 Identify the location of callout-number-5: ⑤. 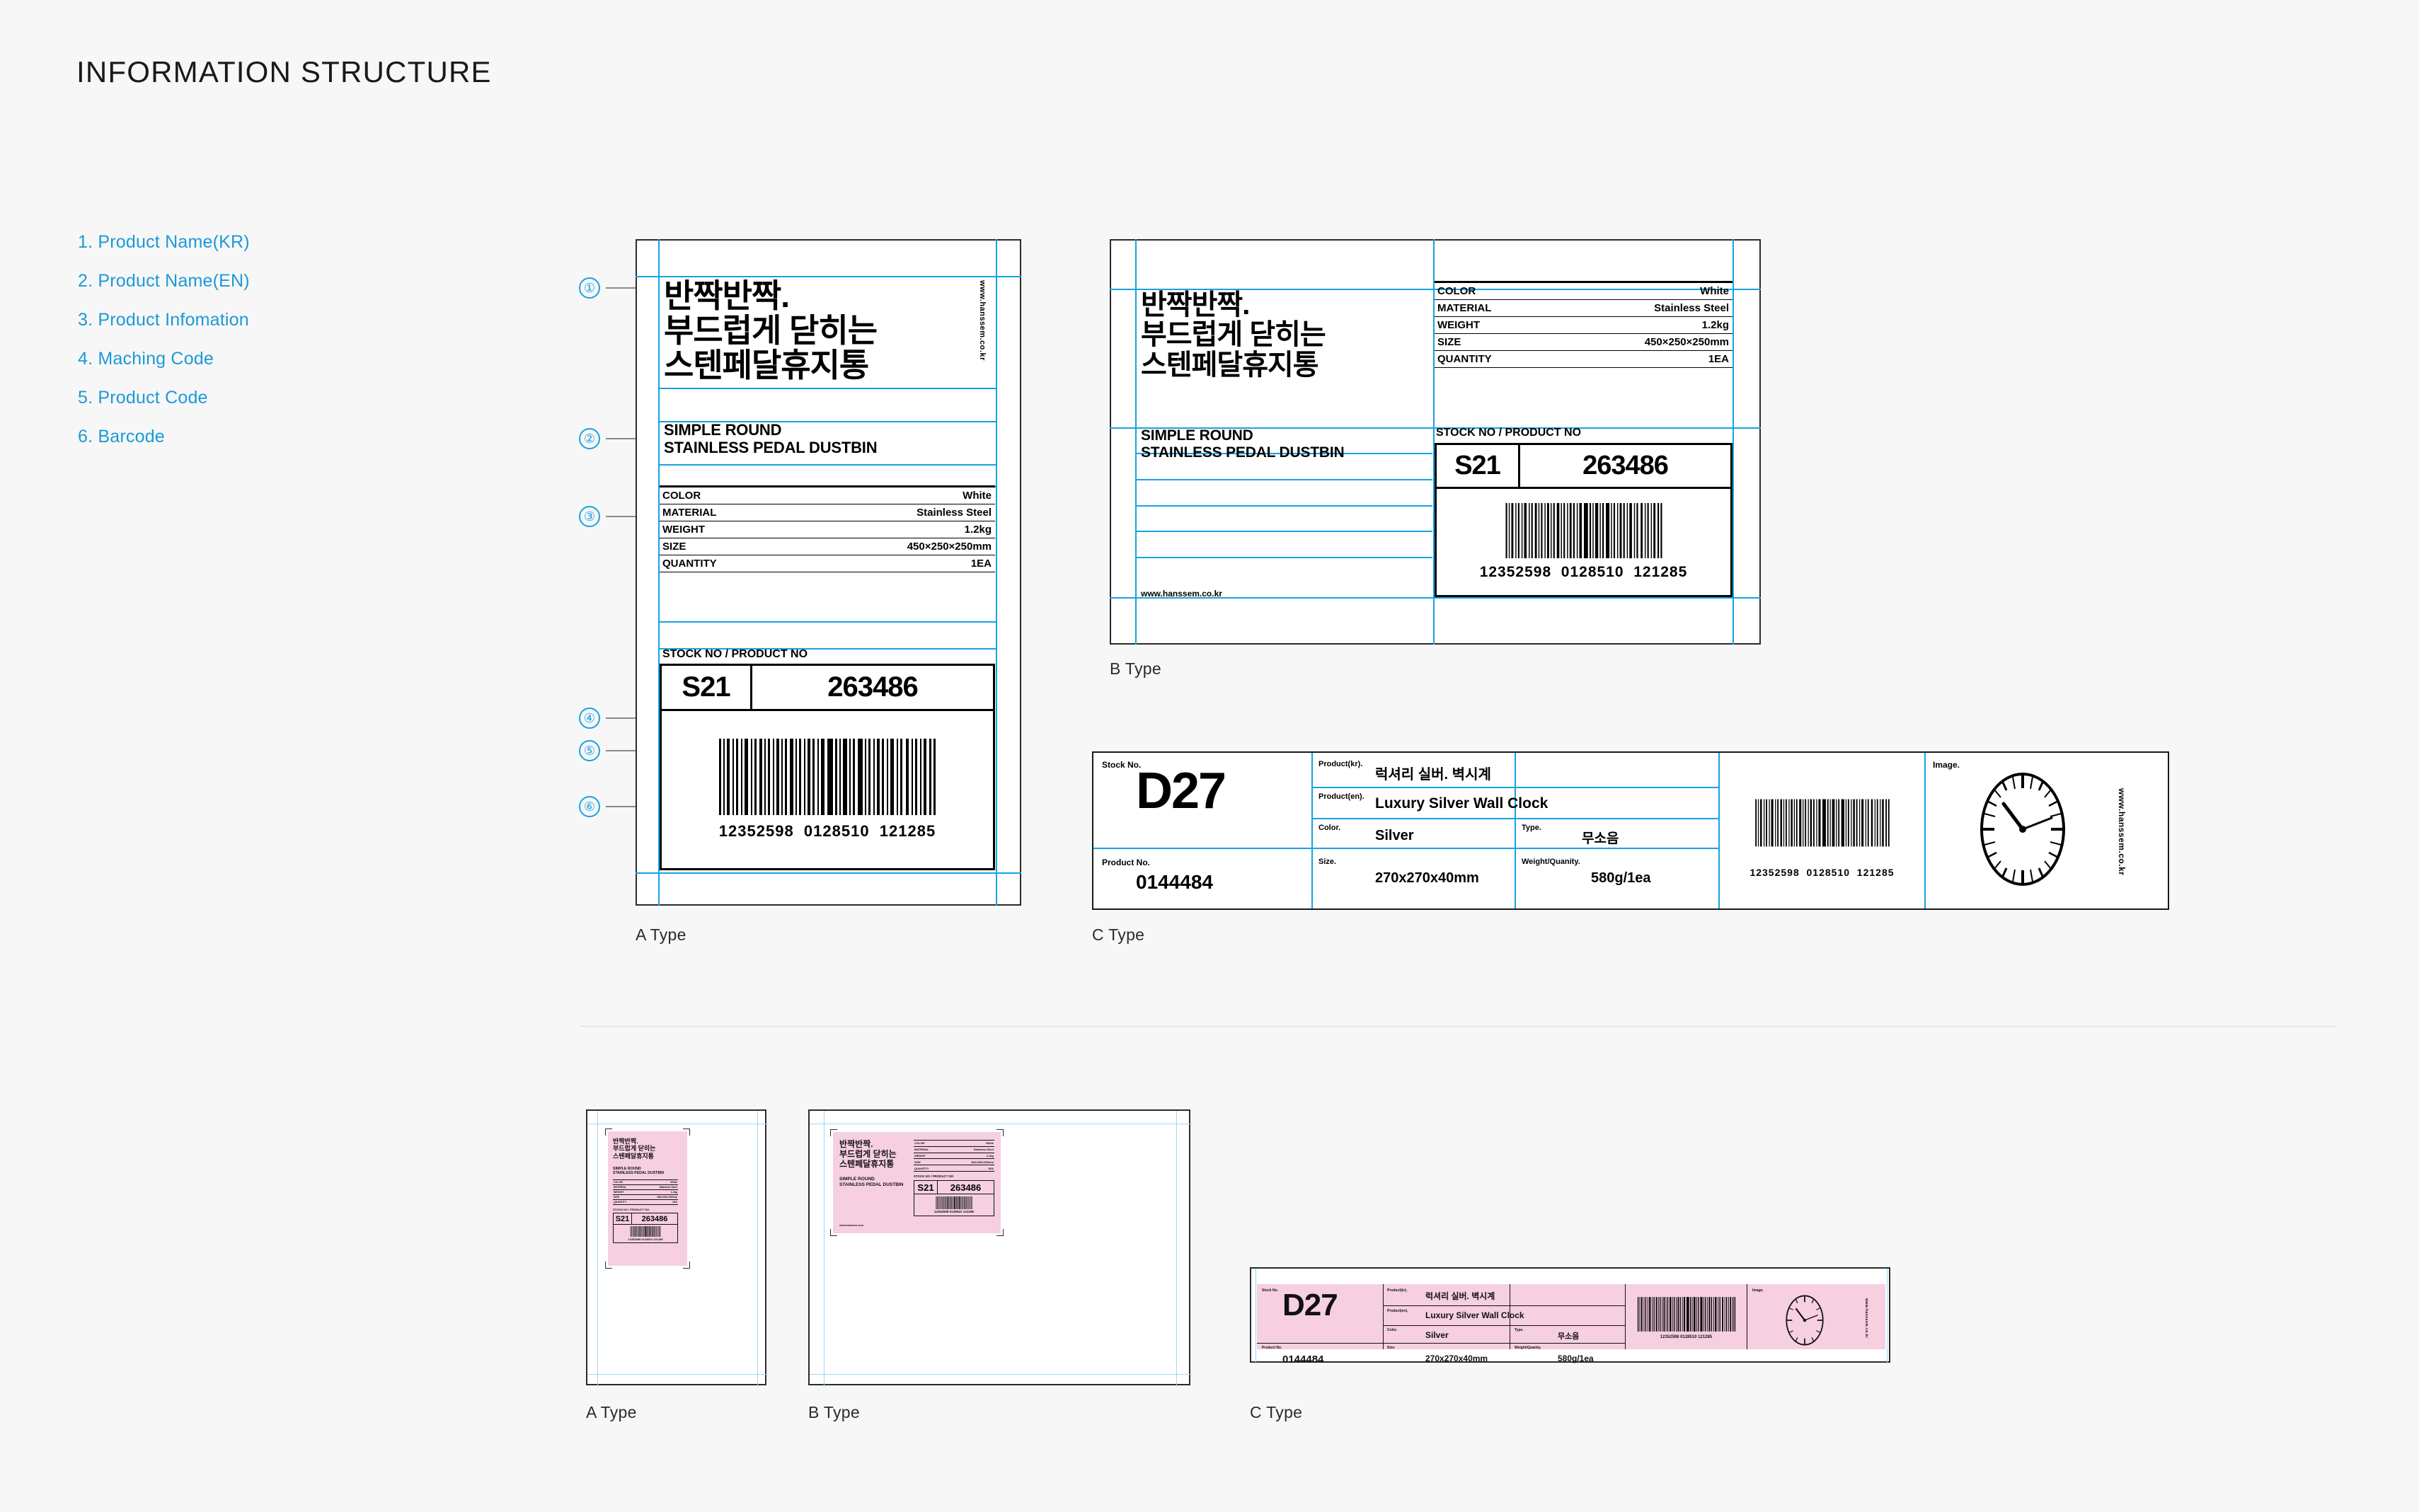
(589, 751).